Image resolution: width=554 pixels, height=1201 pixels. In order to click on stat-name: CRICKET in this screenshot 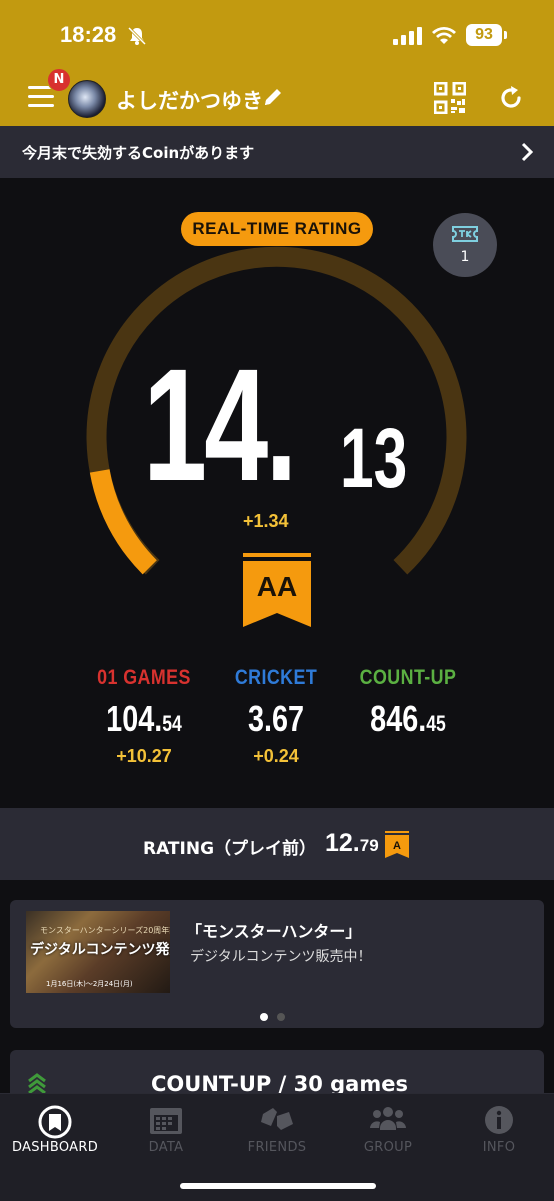, I will do `click(276, 677)`.